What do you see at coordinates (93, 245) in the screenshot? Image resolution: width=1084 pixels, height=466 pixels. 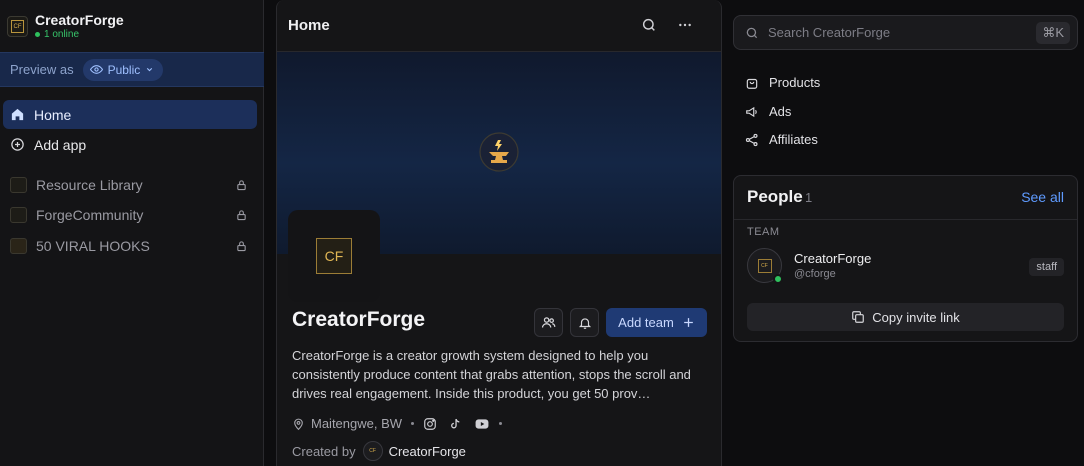 I see `sidebar-item-label: 50 VIRAL HOOKS` at bounding box center [93, 245].